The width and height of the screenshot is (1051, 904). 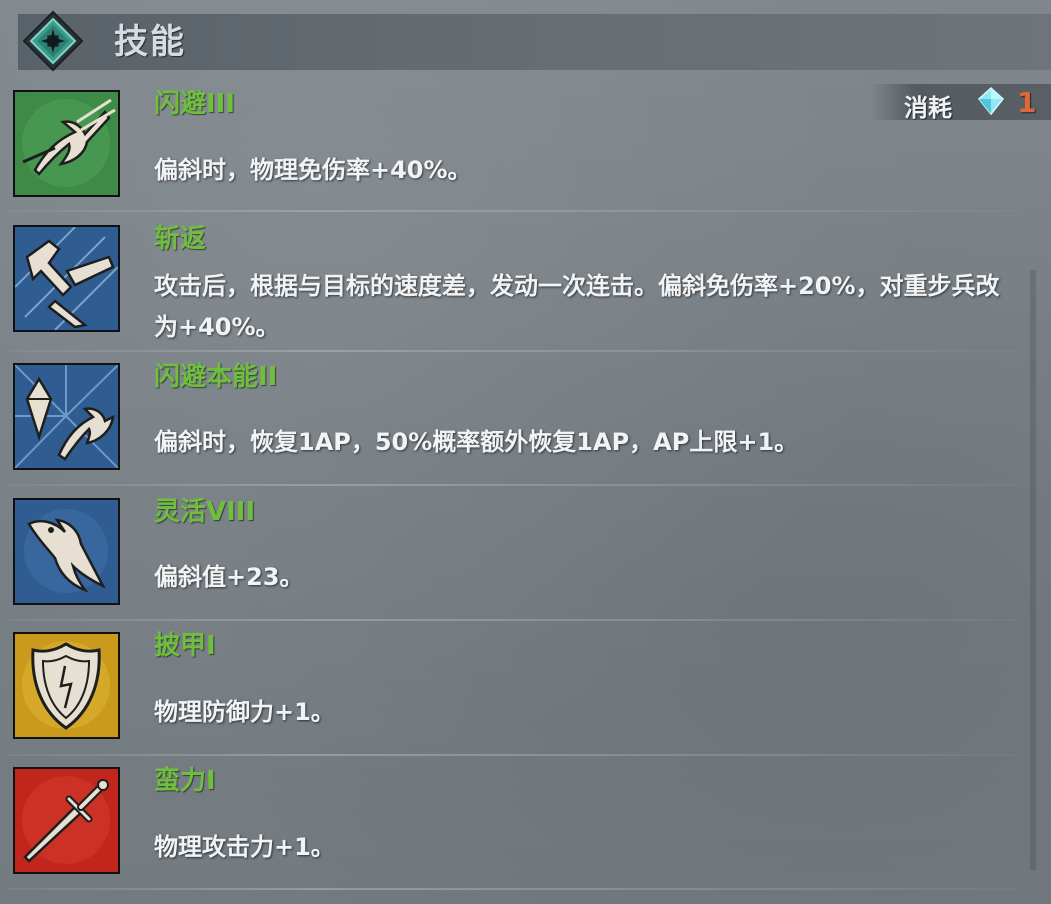 I want to click on scrollbar, so click(x=1033, y=570).